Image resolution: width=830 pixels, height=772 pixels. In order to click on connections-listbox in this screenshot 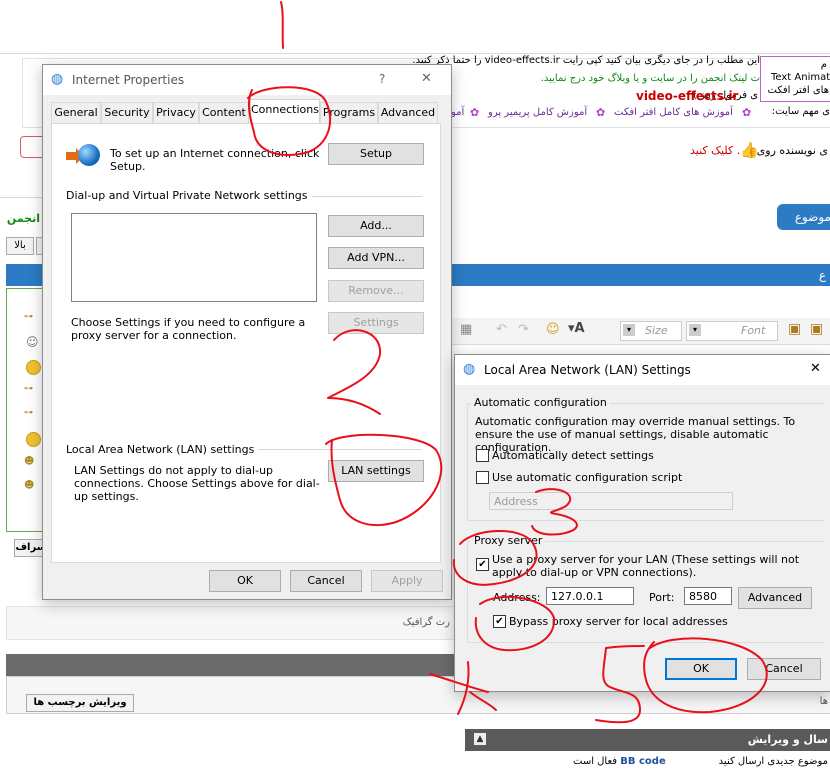, I will do `click(194, 257)`.